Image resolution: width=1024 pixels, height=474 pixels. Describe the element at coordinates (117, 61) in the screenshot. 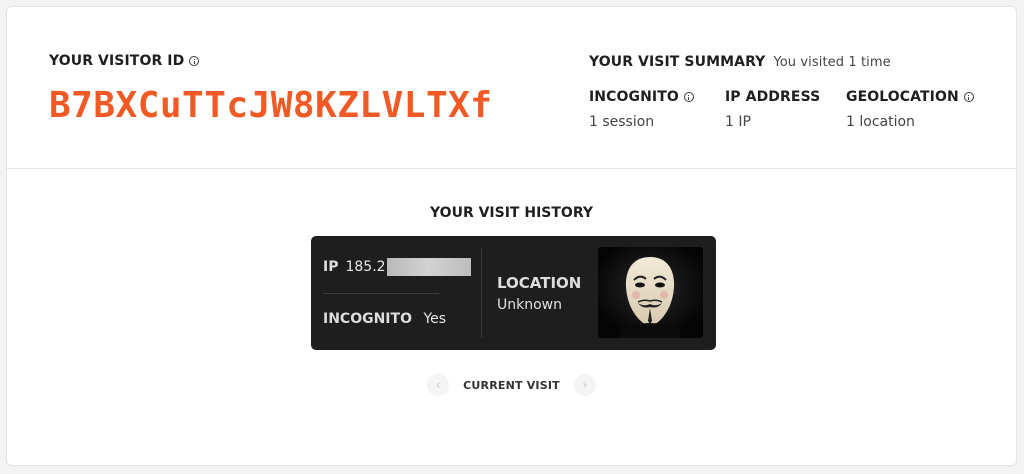

I see `visitor-id-label: YOUR VISITOR ID` at that location.